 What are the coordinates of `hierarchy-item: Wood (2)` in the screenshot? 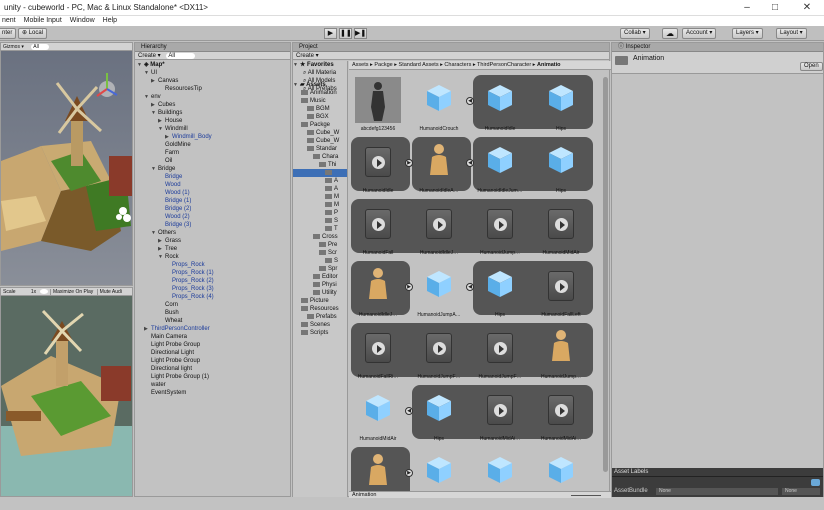 It's located at (212, 217).